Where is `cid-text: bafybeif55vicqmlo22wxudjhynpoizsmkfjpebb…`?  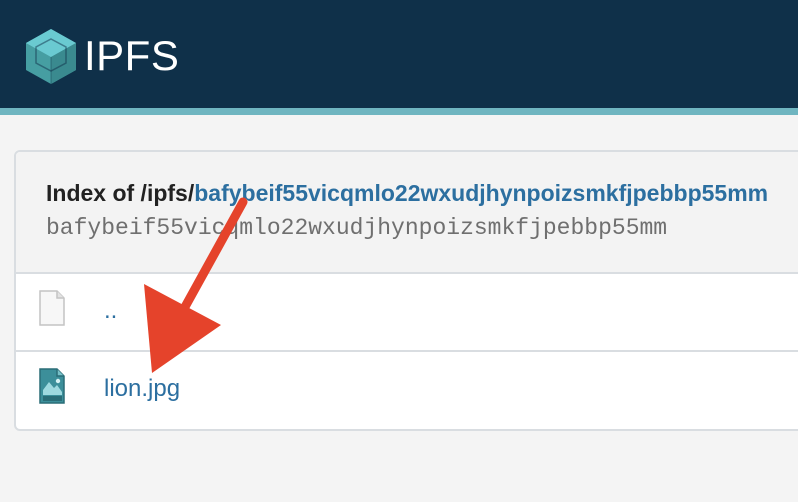
cid-text: bafybeif55vicqmlo22wxudjhynpoizsmkfjpebb… is located at coordinates (357, 228).